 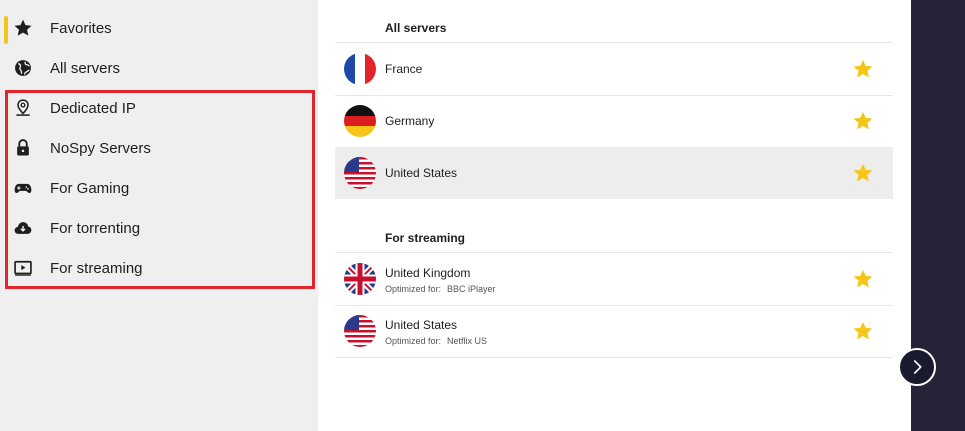 What do you see at coordinates (360, 279) in the screenshot?
I see `uk-flag-icon` at bounding box center [360, 279].